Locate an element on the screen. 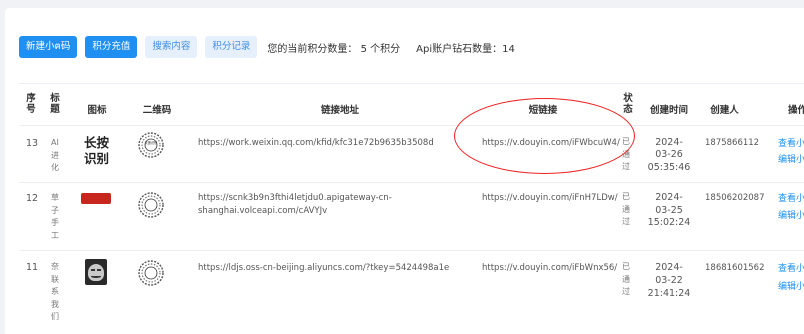  qrcode-image: 长按识别 is located at coordinates (151, 145).